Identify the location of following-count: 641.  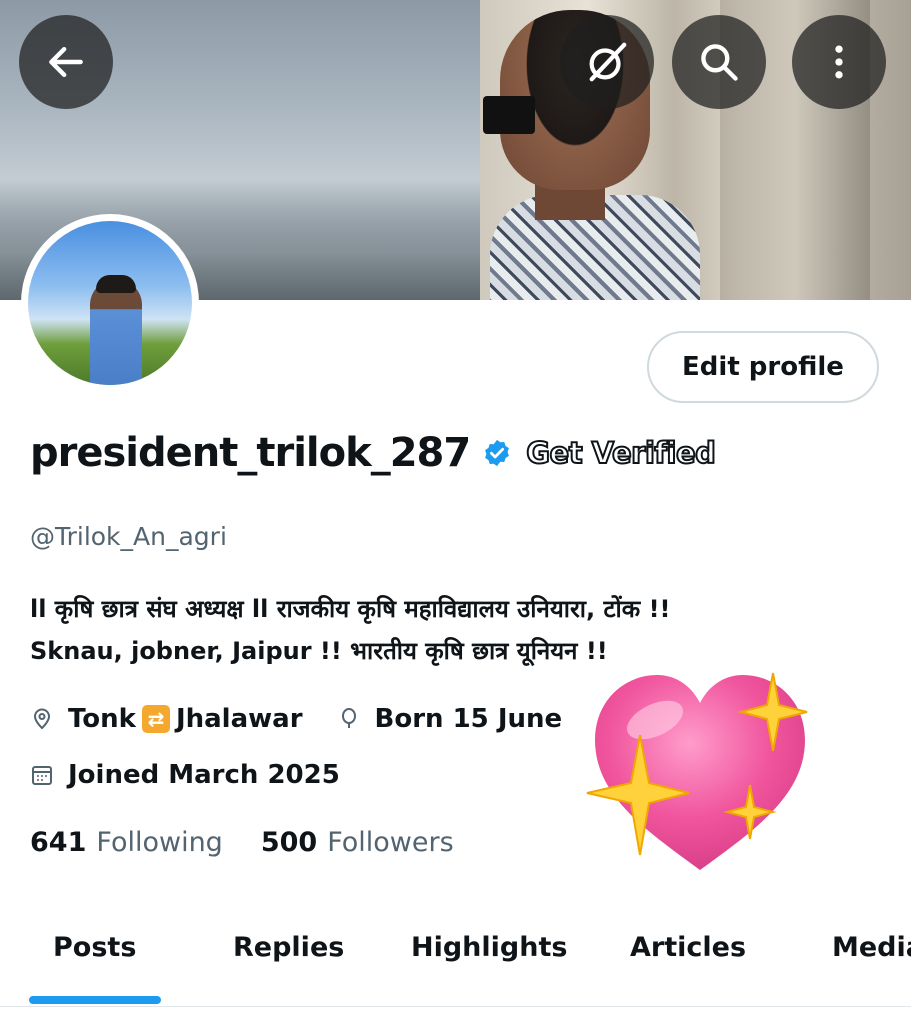
(58, 842).